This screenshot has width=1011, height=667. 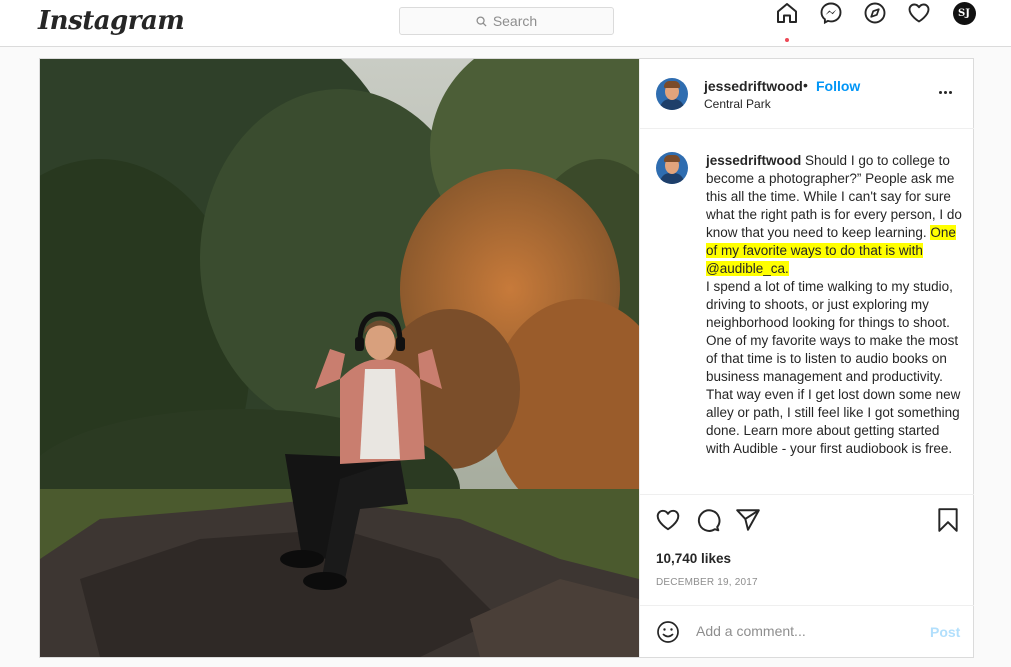 What do you see at coordinates (708, 520) in the screenshot?
I see `comment-bubble-icon` at bounding box center [708, 520].